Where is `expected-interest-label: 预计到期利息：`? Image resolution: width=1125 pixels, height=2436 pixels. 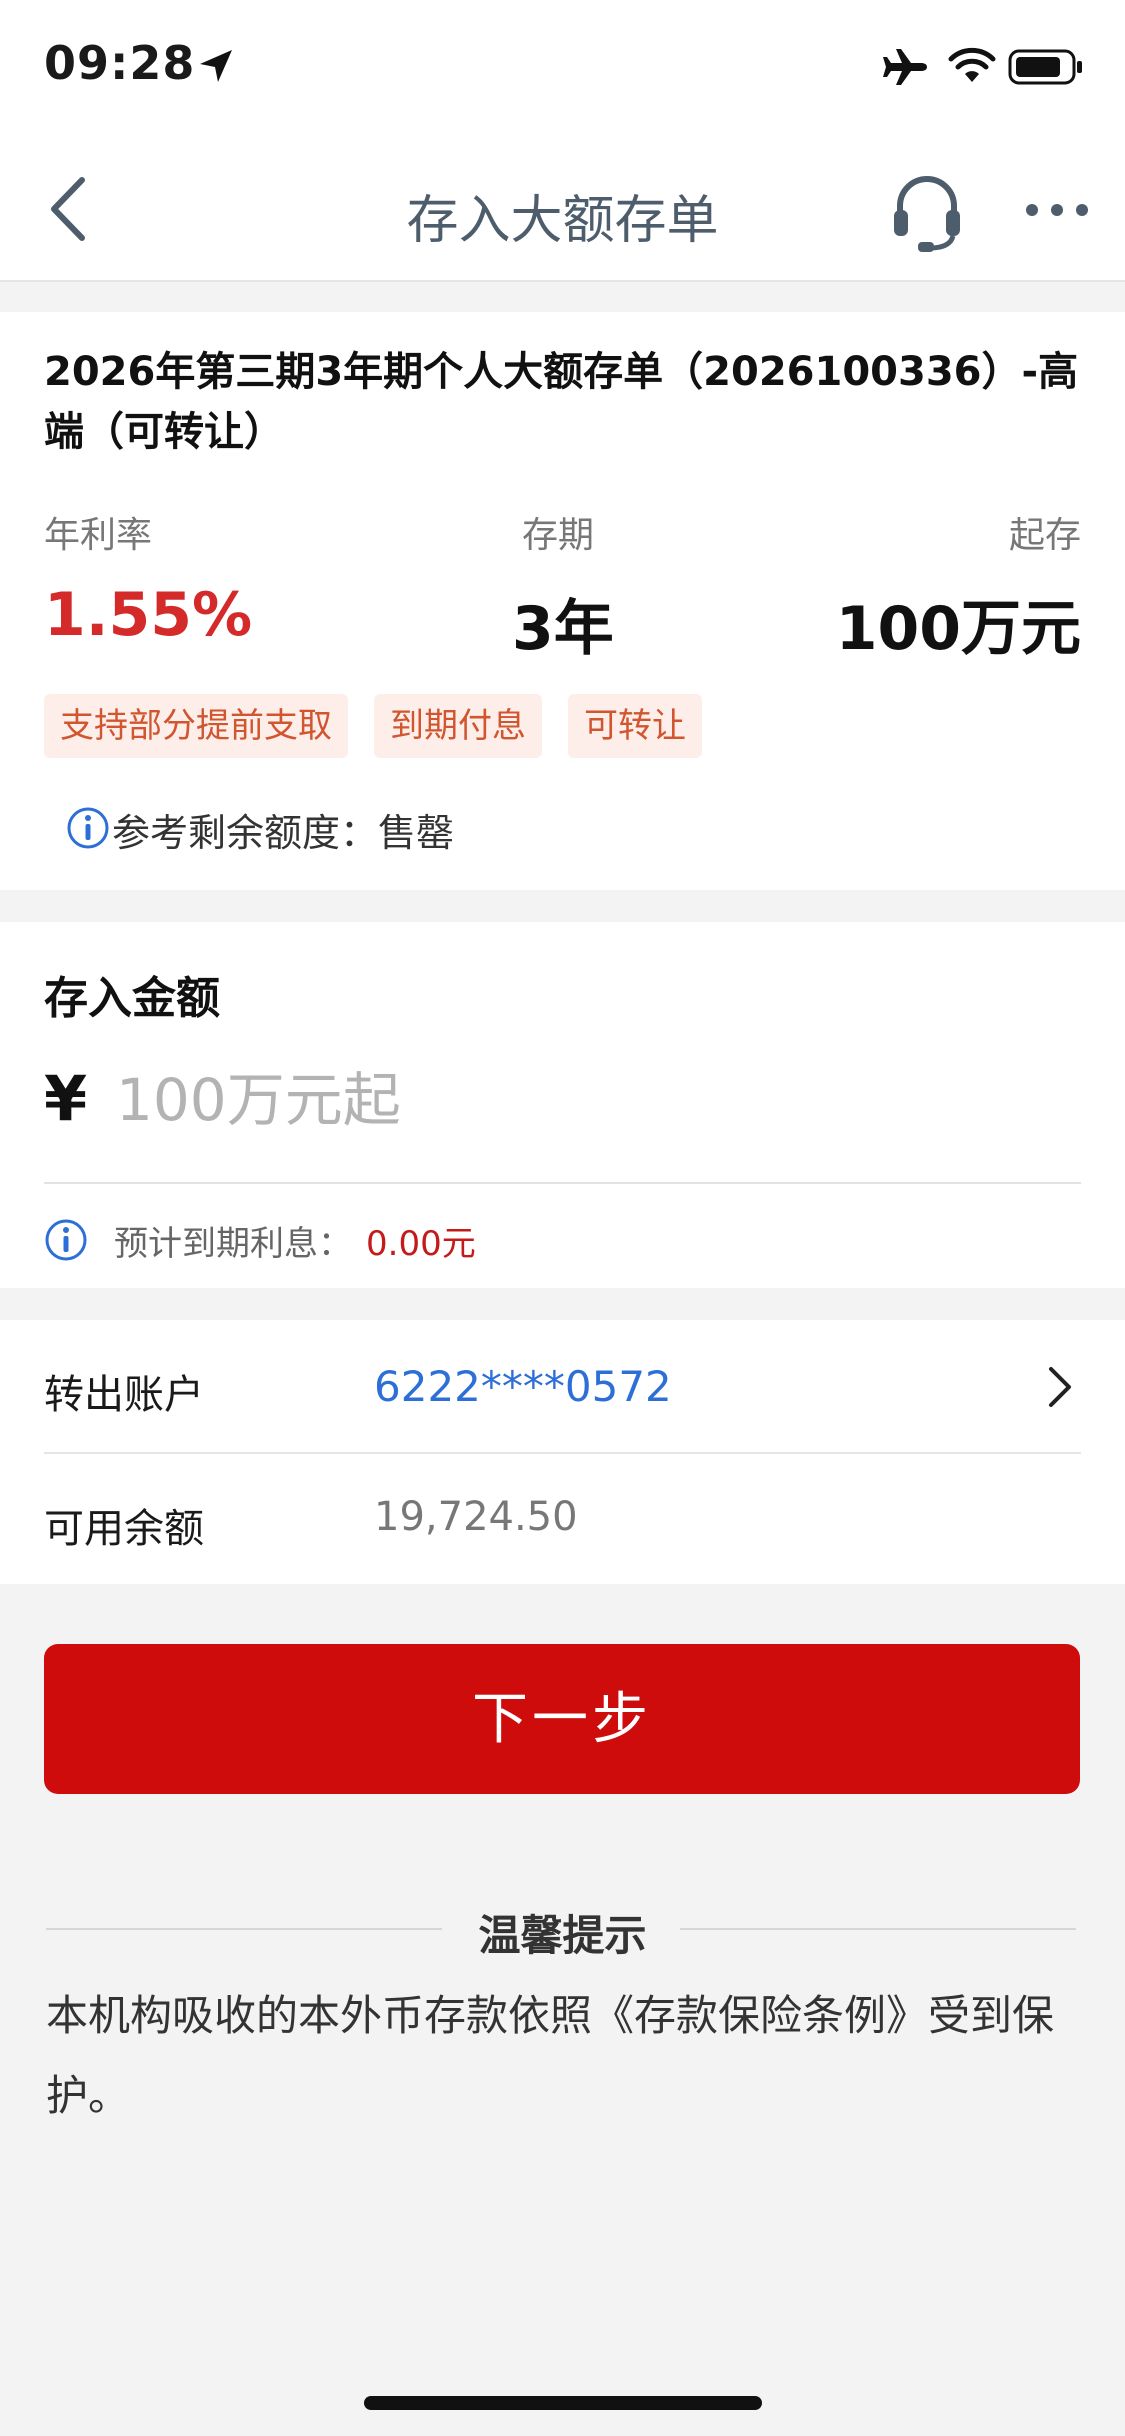
expected-interest-label: 预计到期利息： is located at coordinates (233, 1244).